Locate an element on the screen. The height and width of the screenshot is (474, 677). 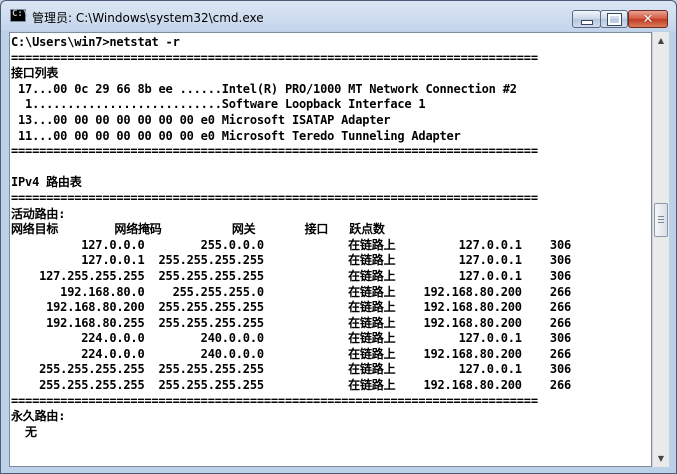
console-line: 永久路由: is located at coordinates (38, 416).